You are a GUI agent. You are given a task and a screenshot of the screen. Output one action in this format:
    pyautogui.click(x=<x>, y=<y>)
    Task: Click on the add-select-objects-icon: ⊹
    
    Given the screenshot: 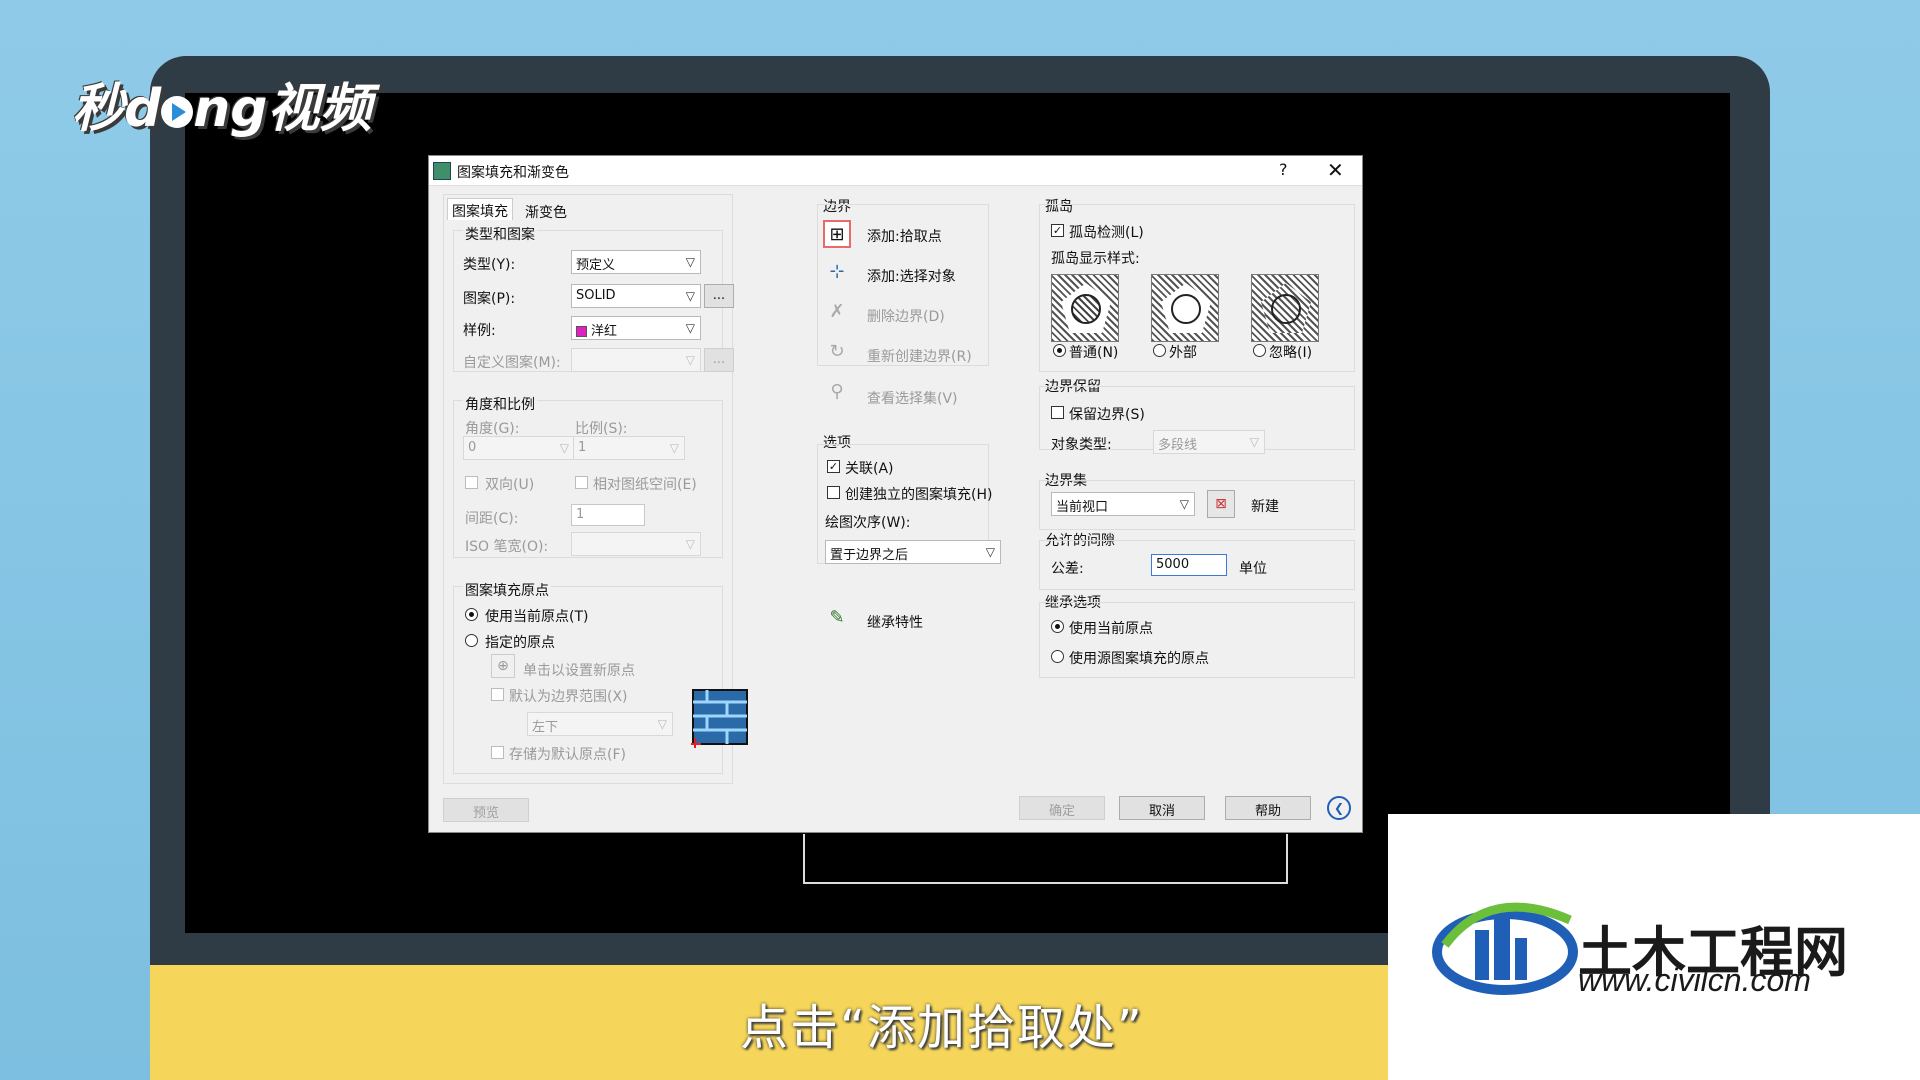 What is the action you would take?
    pyautogui.click(x=837, y=272)
    